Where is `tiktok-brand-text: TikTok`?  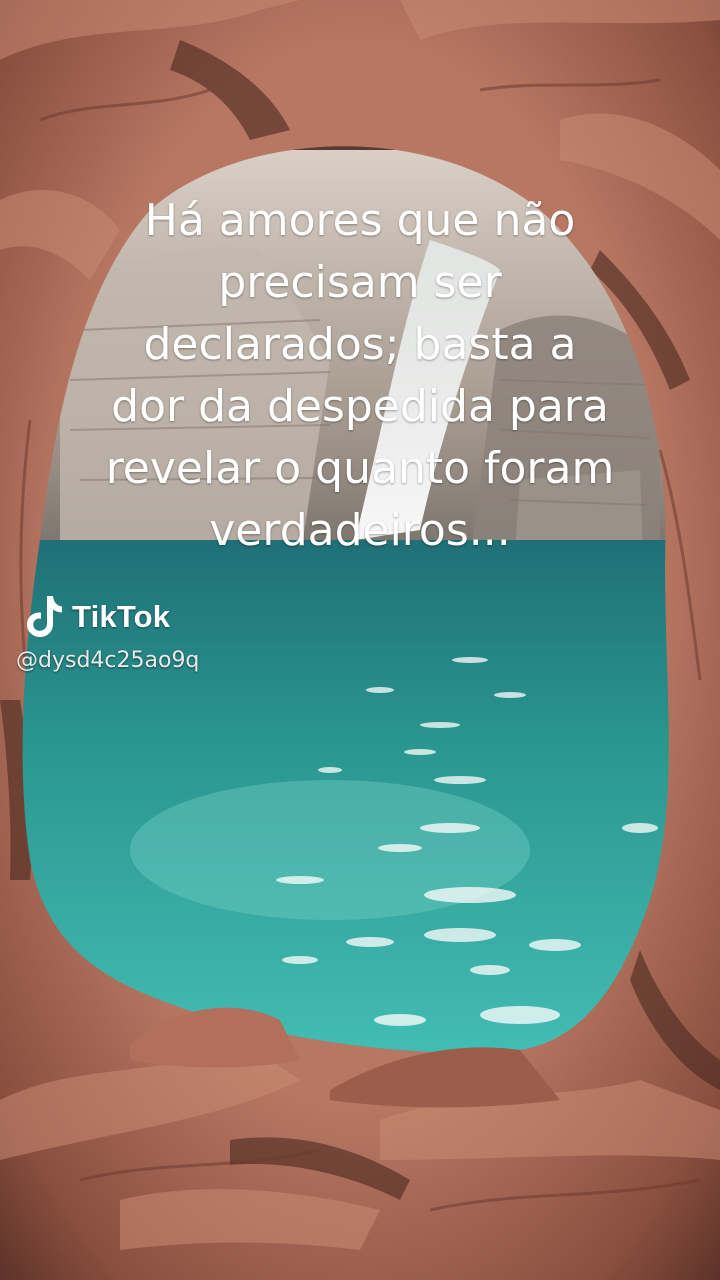
tiktok-brand-text: TikTok is located at coordinates (121, 616).